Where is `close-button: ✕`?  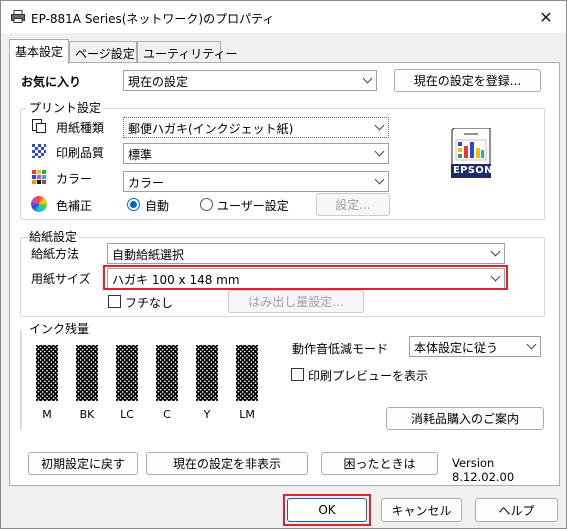 close-button: ✕ is located at coordinates (546, 17).